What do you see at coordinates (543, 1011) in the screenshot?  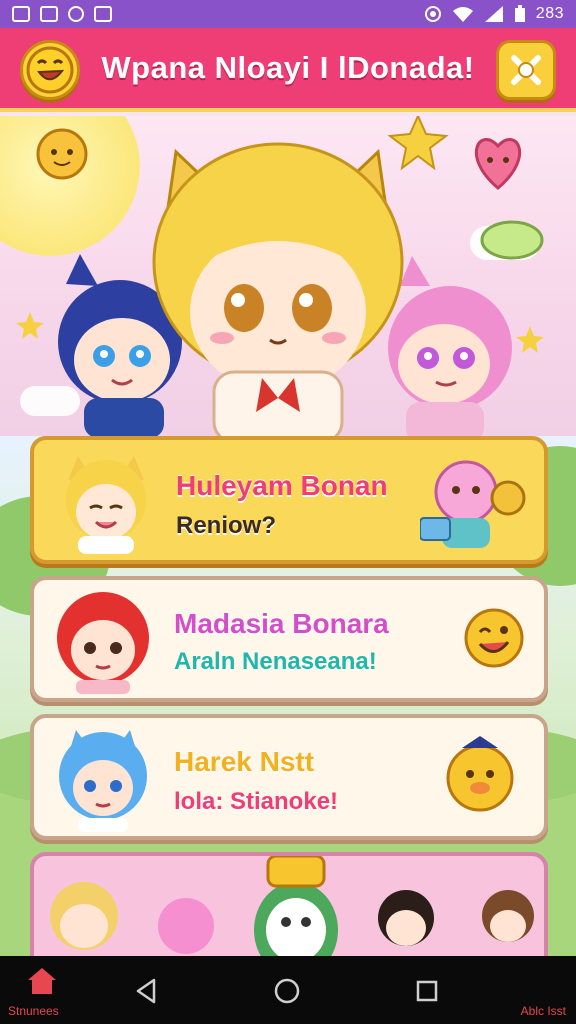 I see `nav-right-label: Ablc Isst` at bounding box center [543, 1011].